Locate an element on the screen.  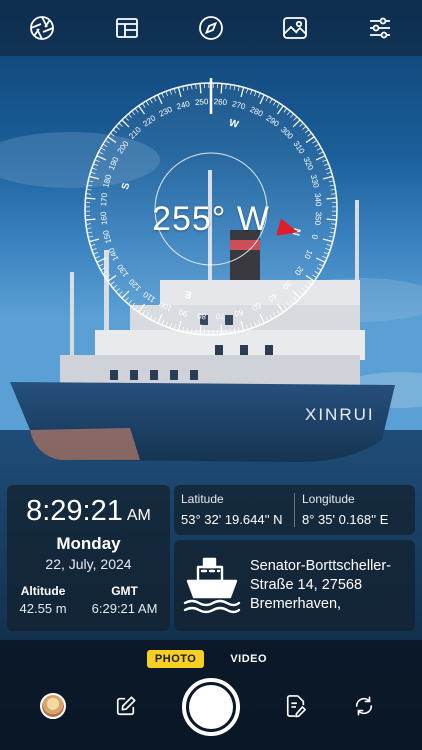
altitude-label: Altitude is located at coordinates (43, 591).